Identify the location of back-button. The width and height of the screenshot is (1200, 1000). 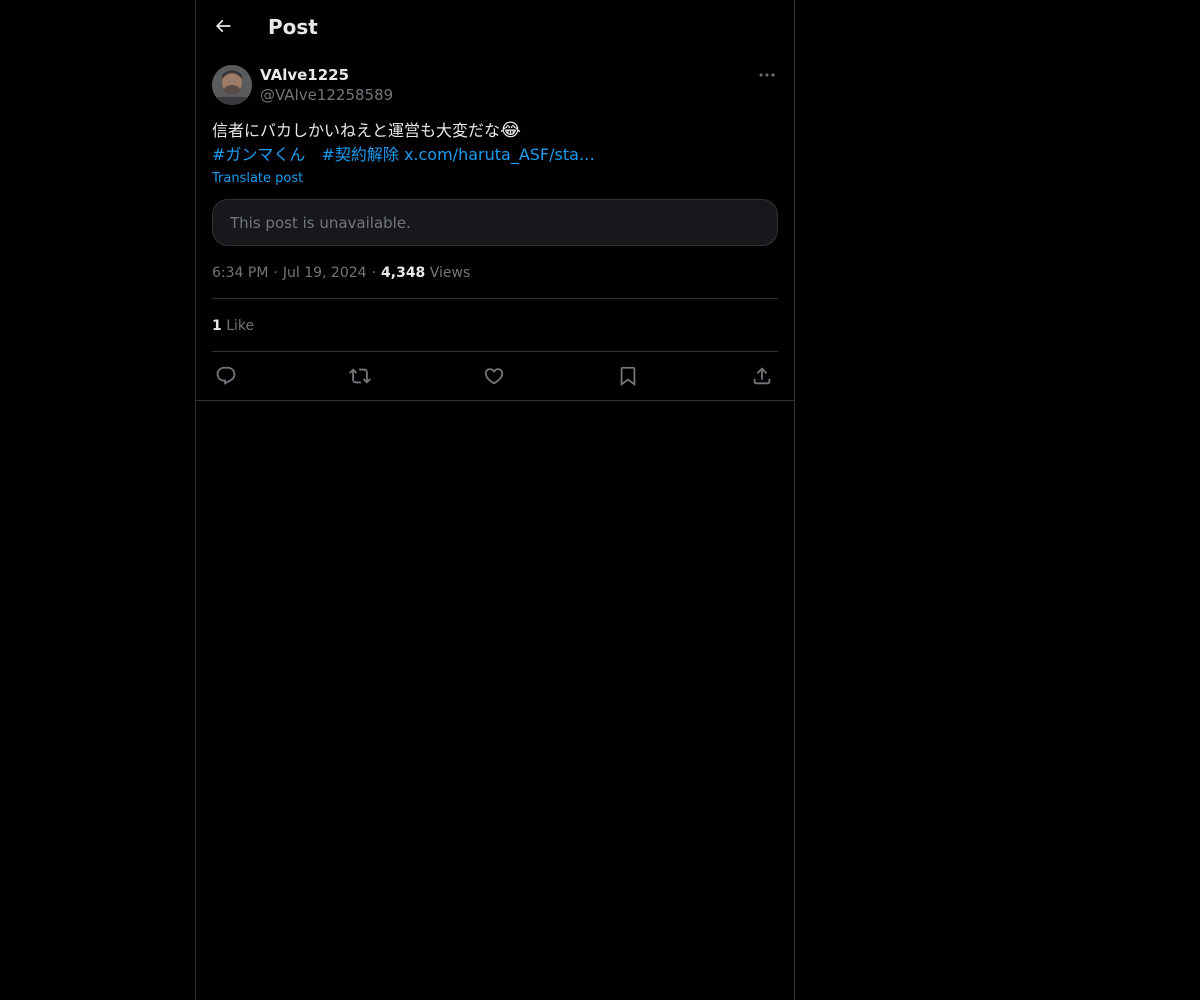
(223, 26).